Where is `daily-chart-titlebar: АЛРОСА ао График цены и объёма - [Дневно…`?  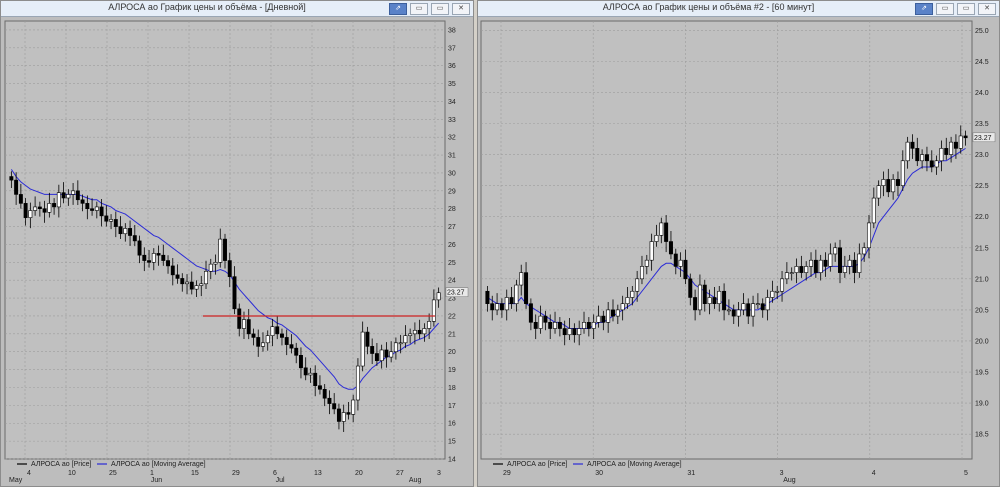 daily-chart-titlebar: АЛРОСА ао График цены и объёма - [Дневно… is located at coordinates (237, 9).